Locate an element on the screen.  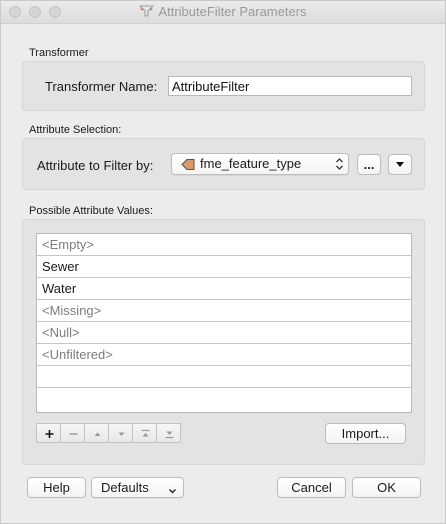
attribute-select: fme_feature_type is located at coordinates (260, 164).